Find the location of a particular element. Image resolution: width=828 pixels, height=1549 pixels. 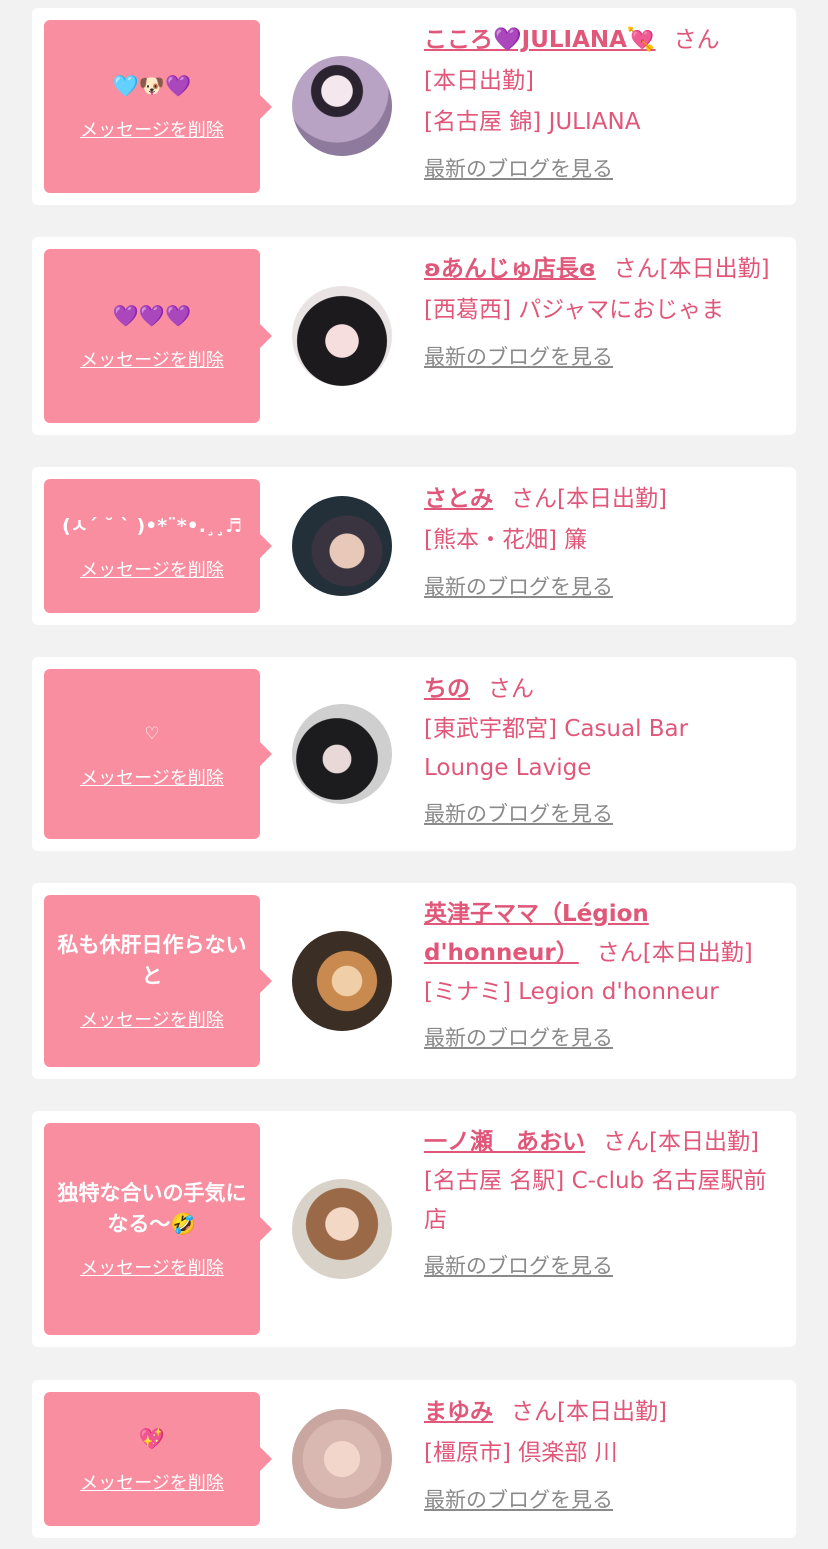

message-bubble: 💖 メッセージを削除 is located at coordinates (158, 1459).